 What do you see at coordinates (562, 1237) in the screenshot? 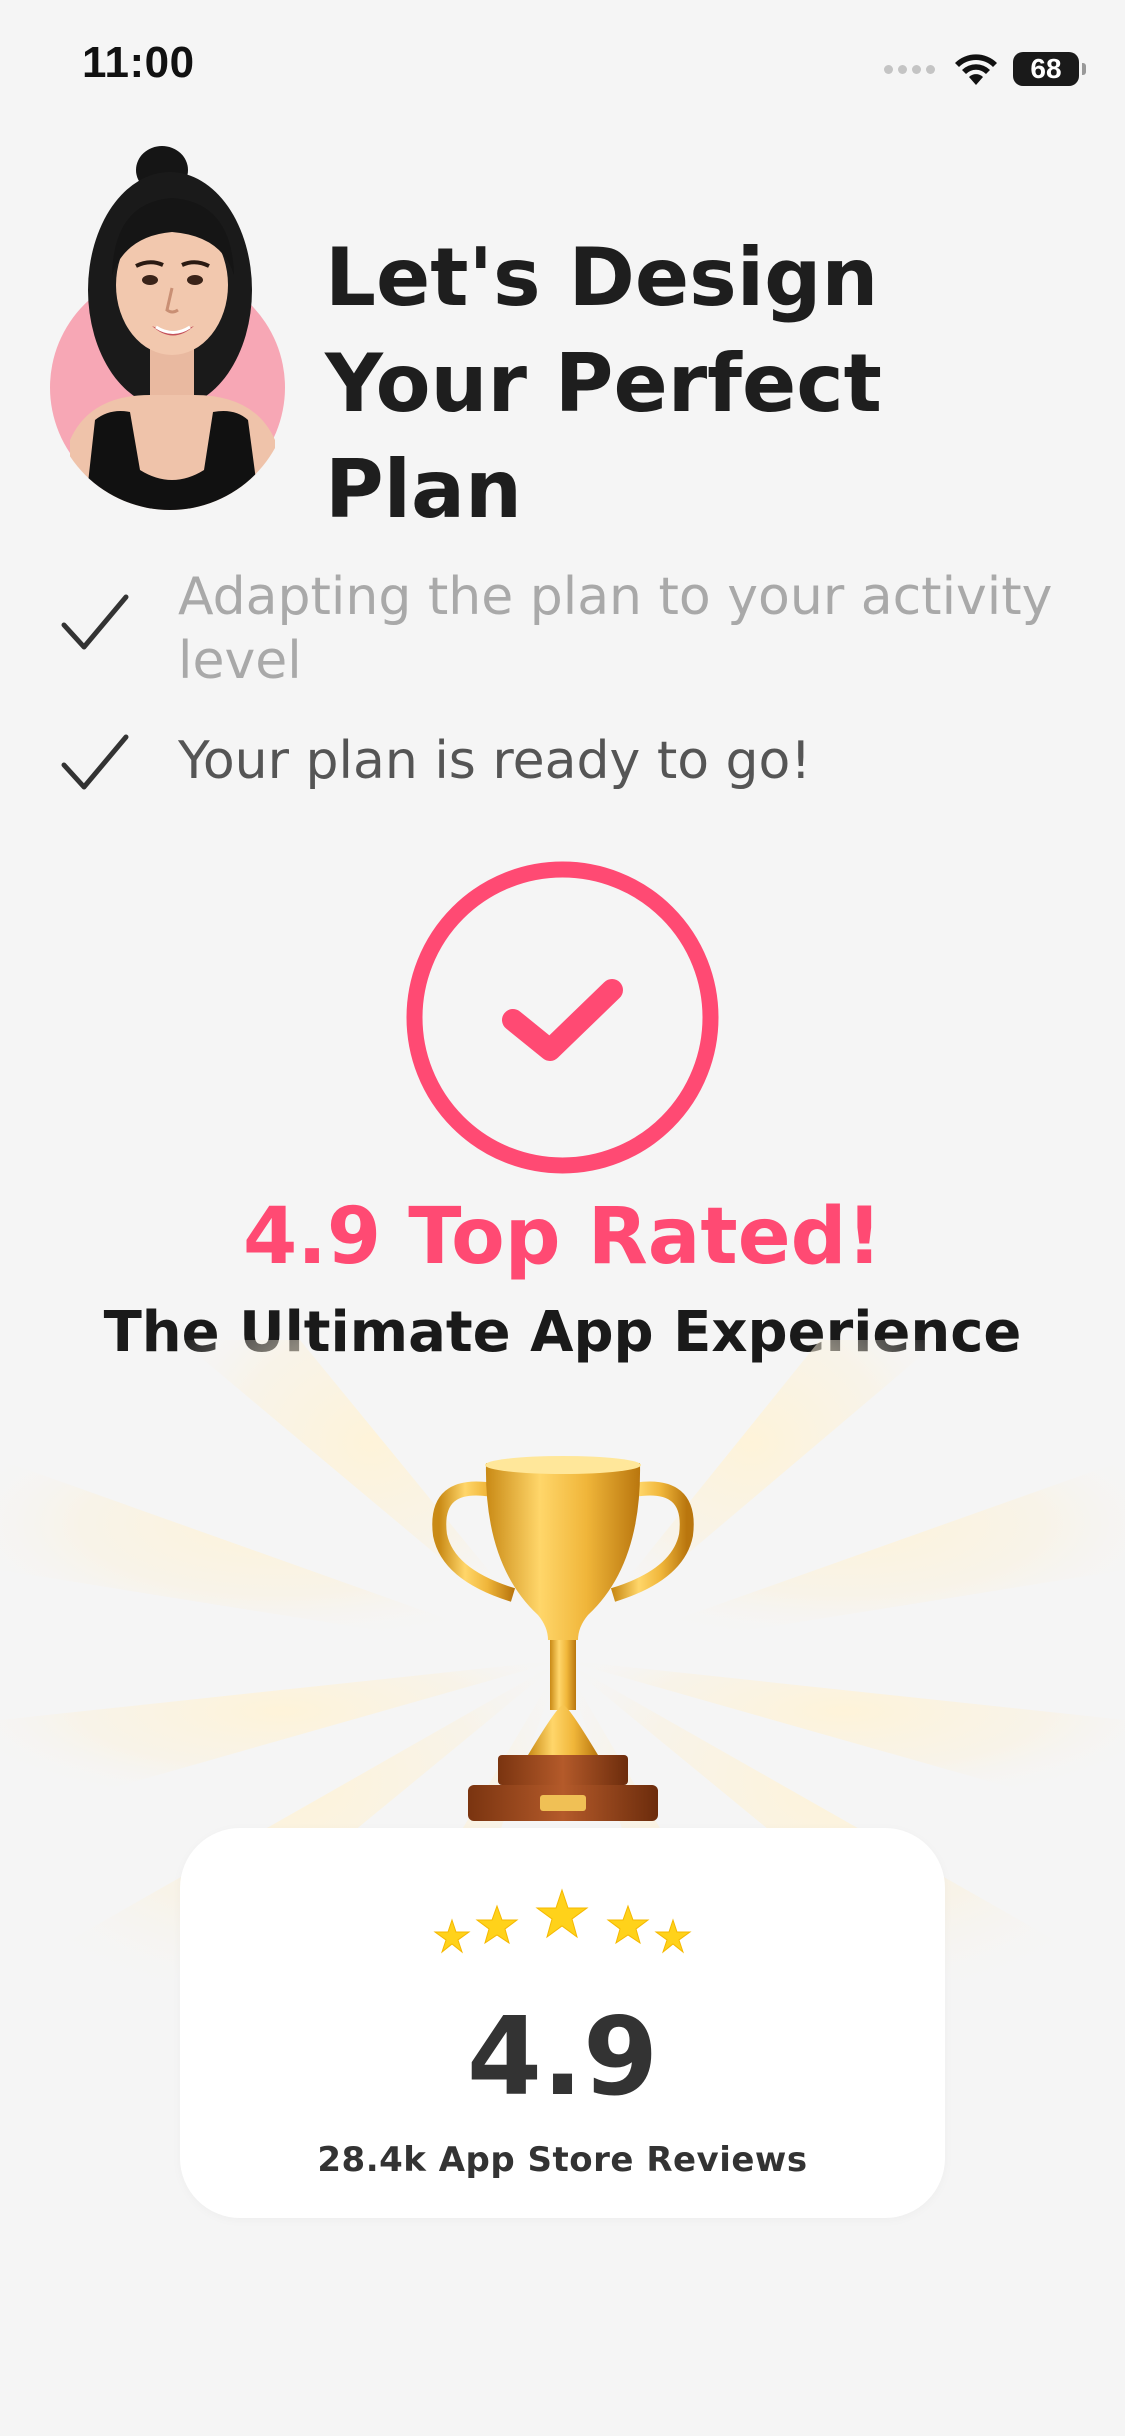
I see `rating-title: 4.9 Top Rated!` at bounding box center [562, 1237].